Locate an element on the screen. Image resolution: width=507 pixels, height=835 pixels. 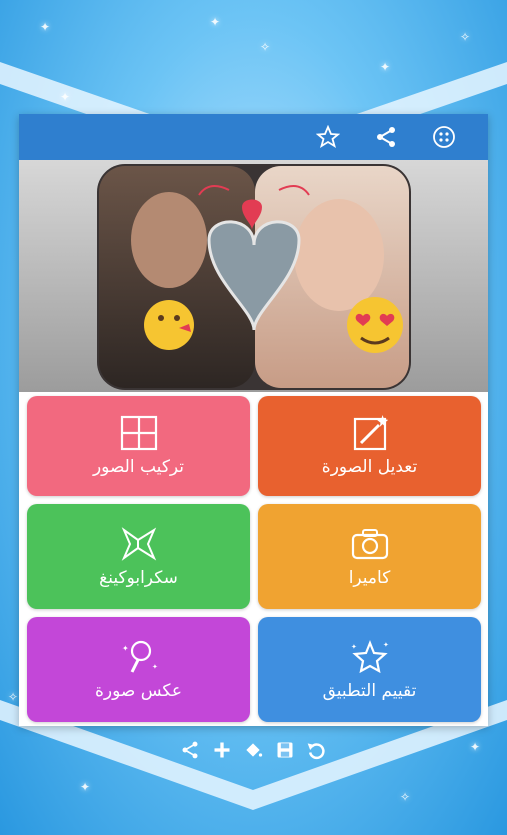
camera-tile: كاميرا is located at coordinates (369, 556).